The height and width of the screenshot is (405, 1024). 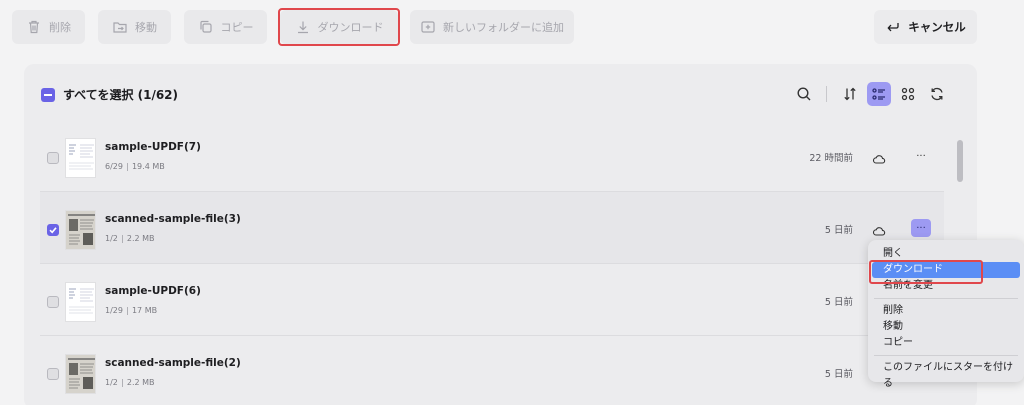 I want to click on select-all-checkbox, so click(x=48, y=94).